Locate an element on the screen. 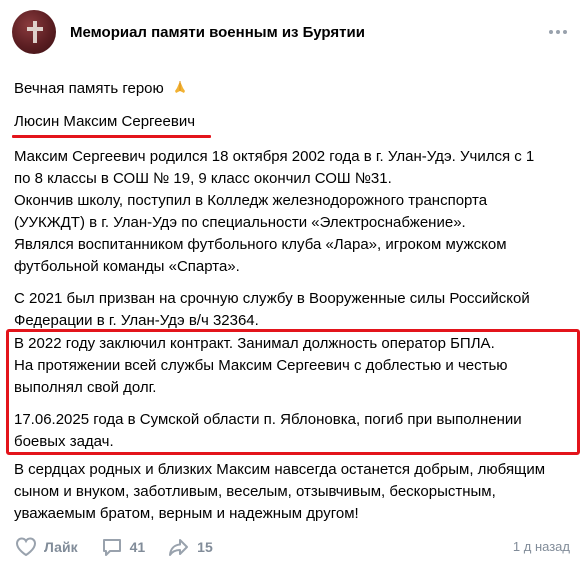 This screenshot has height=571, width=585. post-header: Мемориал памяти военным из Бурятии is located at coordinates (292, 32).